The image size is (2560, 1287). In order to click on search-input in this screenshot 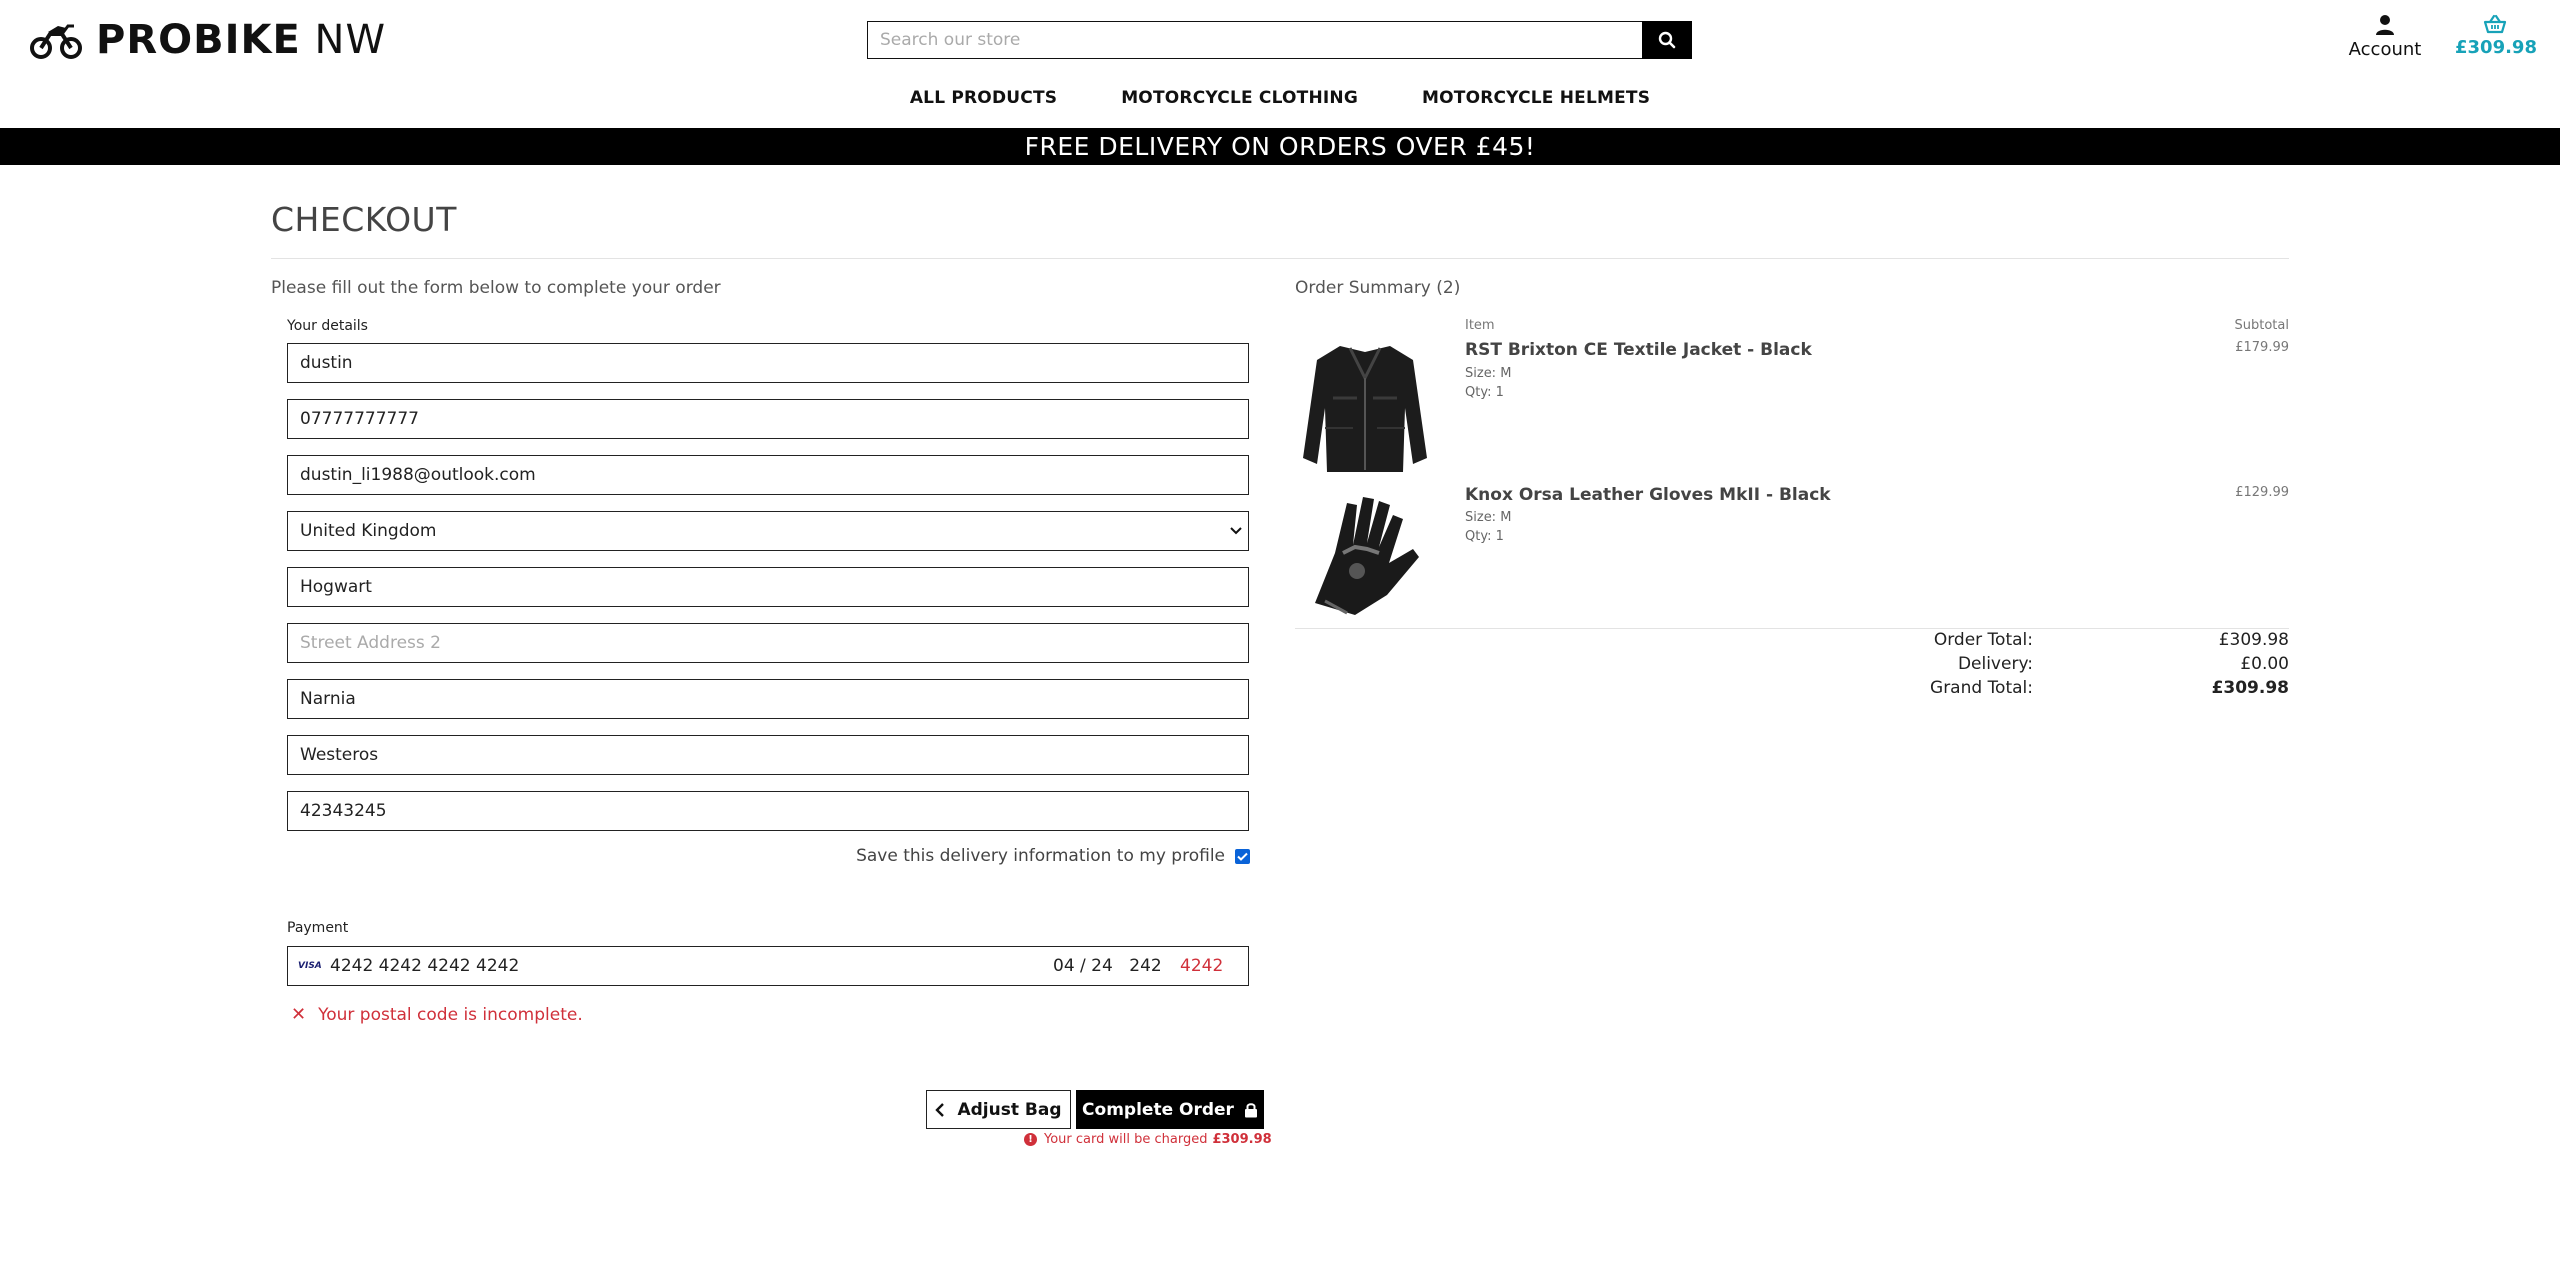, I will do `click(1254, 40)`.